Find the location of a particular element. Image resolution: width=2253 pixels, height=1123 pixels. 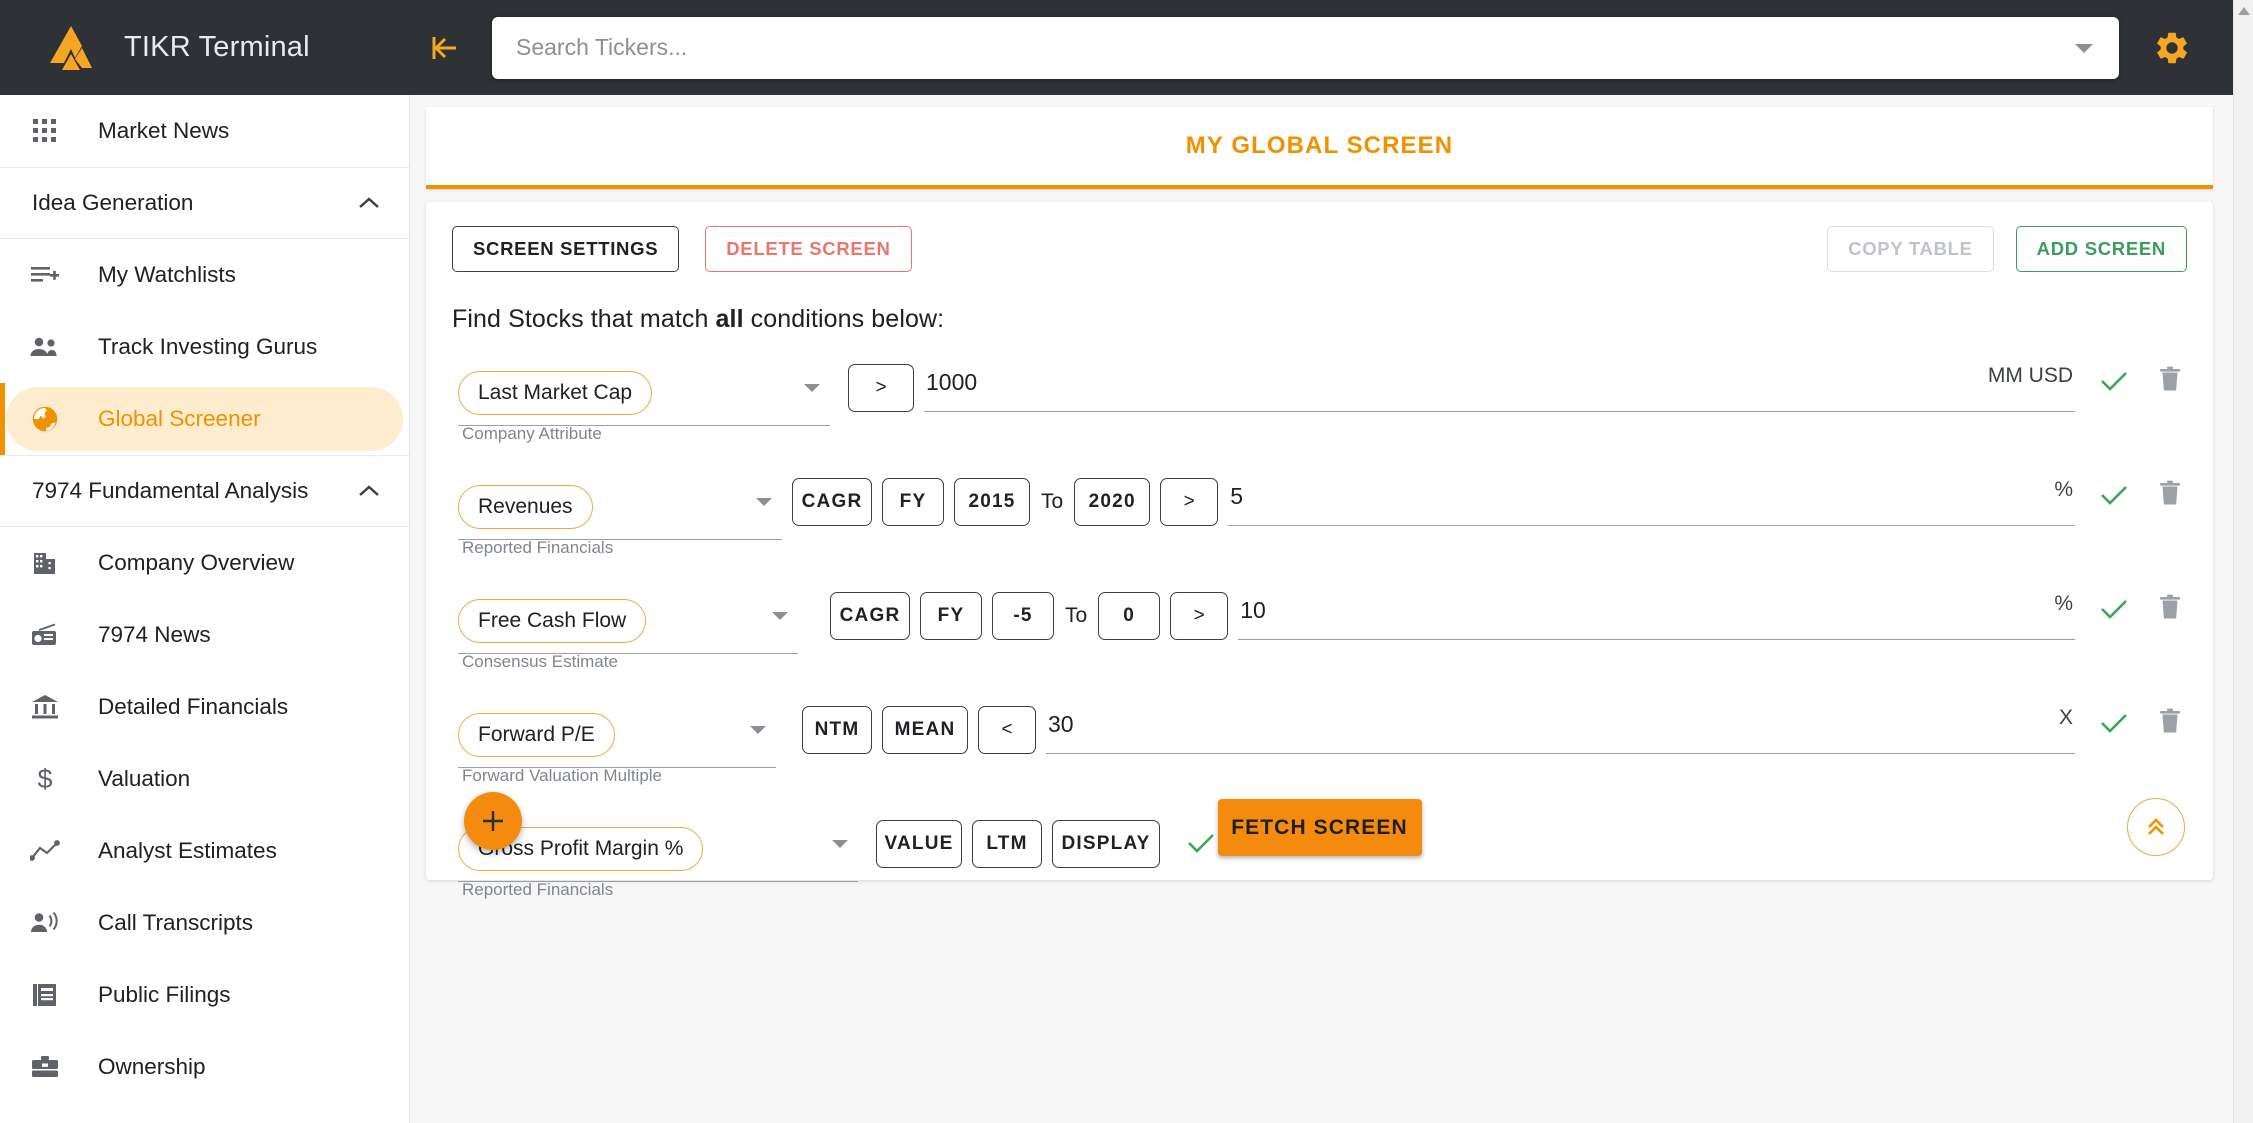

metric-category: Reported Financials is located at coordinates (538, 547).